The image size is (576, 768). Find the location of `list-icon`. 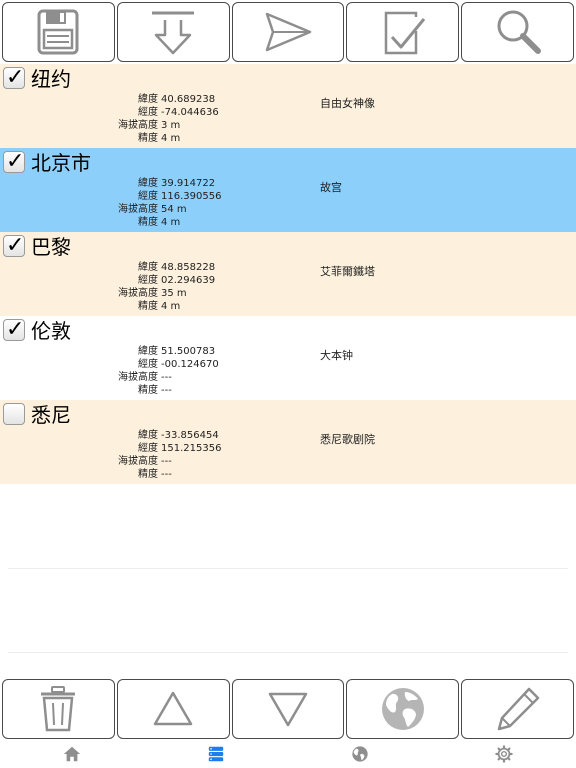

list-icon is located at coordinates (216, 754).